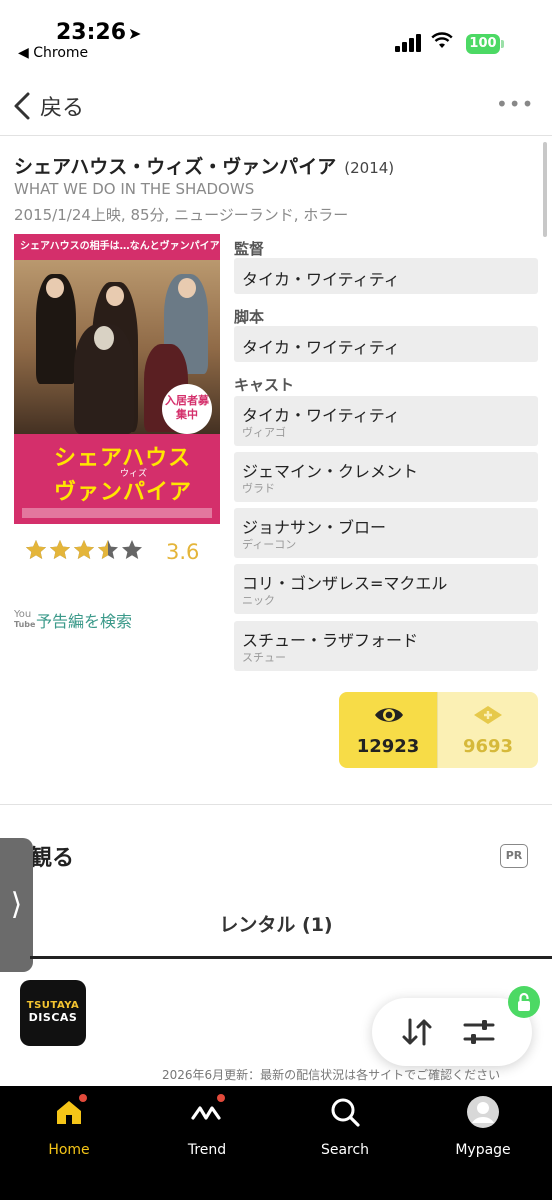 Image resolution: width=552 pixels, height=1200 pixels. Describe the element at coordinates (488, 746) in the screenshot. I see `clip-count: 9693` at that location.